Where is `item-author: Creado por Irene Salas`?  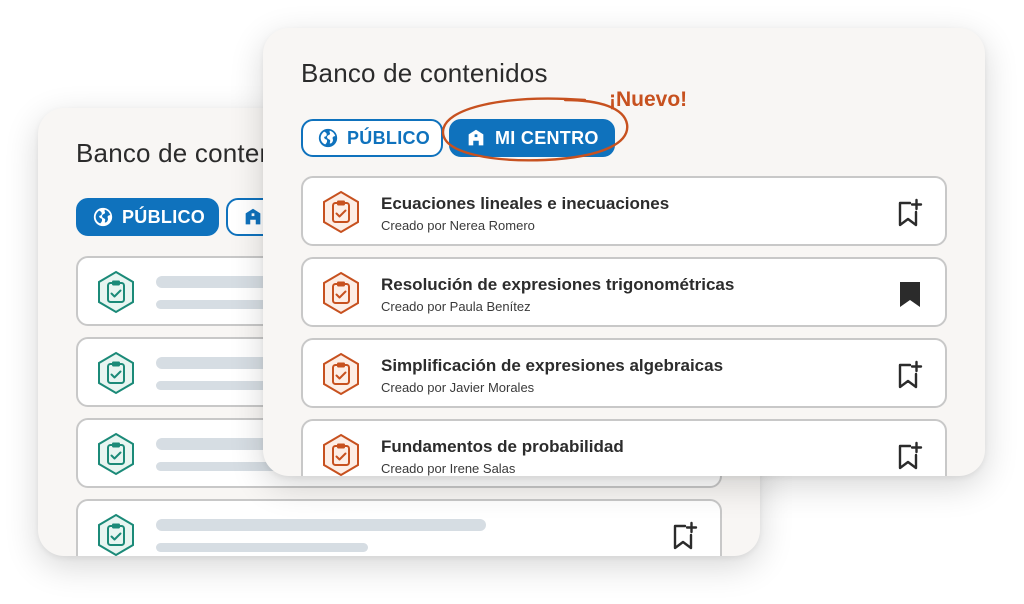
item-author: Creado por Irene Salas is located at coordinates (448, 468).